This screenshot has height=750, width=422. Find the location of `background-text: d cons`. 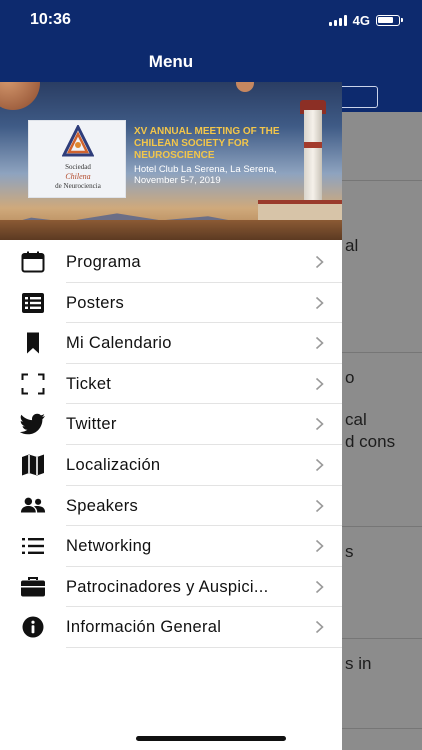

background-text: d cons is located at coordinates (370, 441).